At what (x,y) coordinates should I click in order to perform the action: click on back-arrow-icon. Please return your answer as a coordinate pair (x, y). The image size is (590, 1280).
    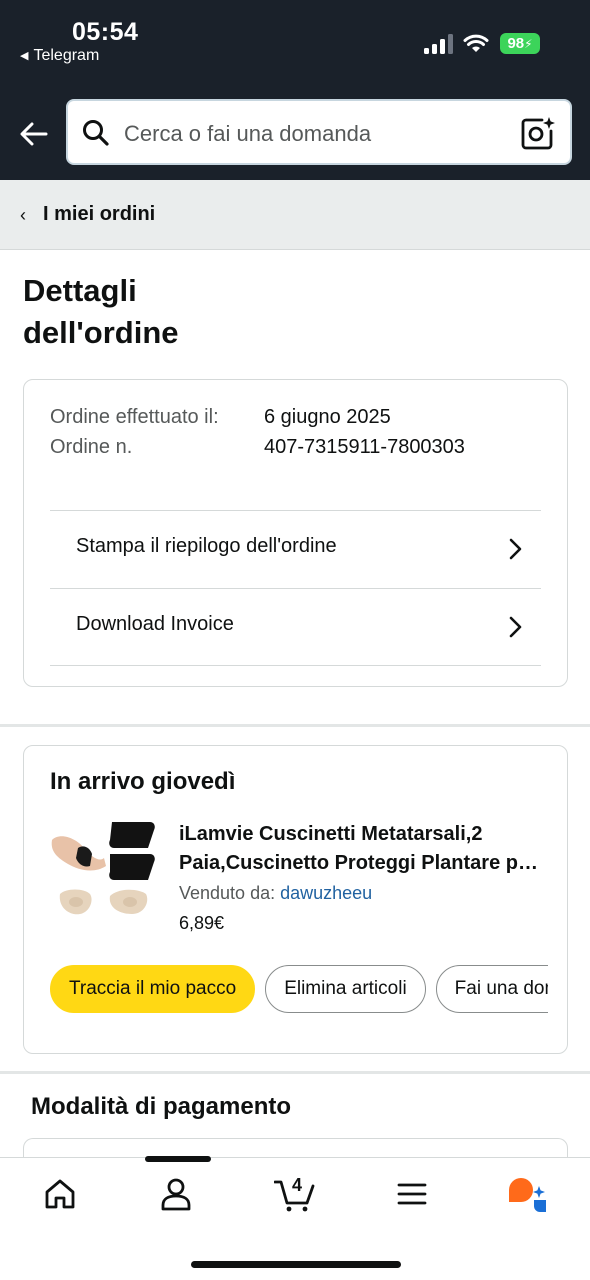
    Looking at the image, I should click on (34, 134).